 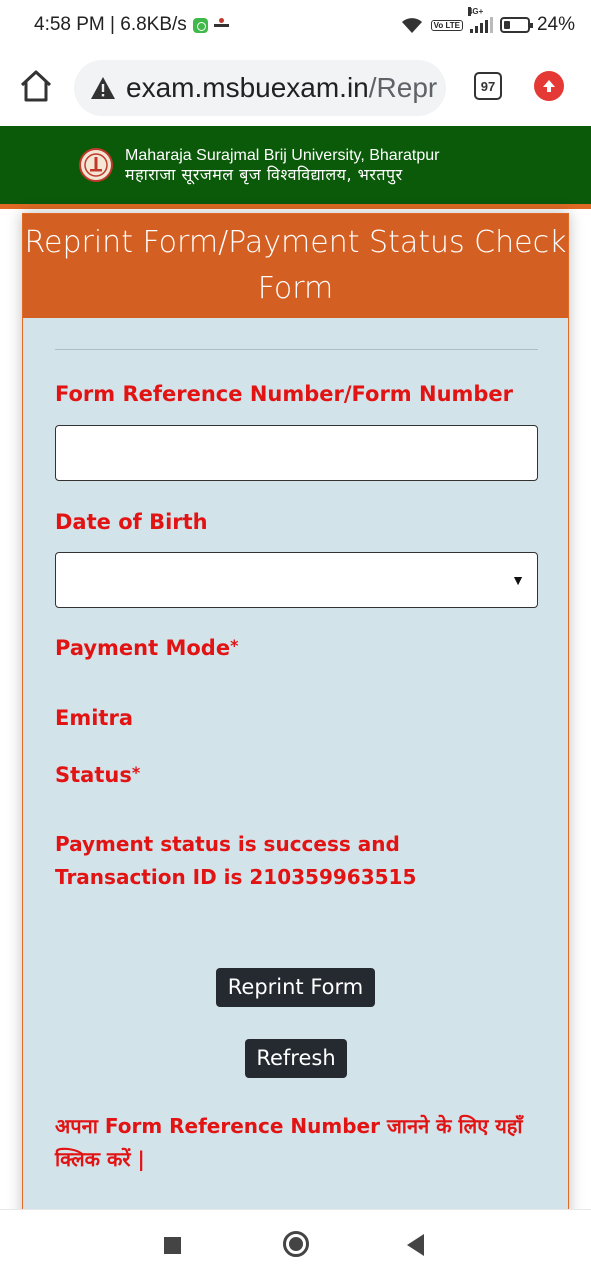 What do you see at coordinates (446, 25) in the screenshot?
I see `volte-icon: Vo LTE` at bounding box center [446, 25].